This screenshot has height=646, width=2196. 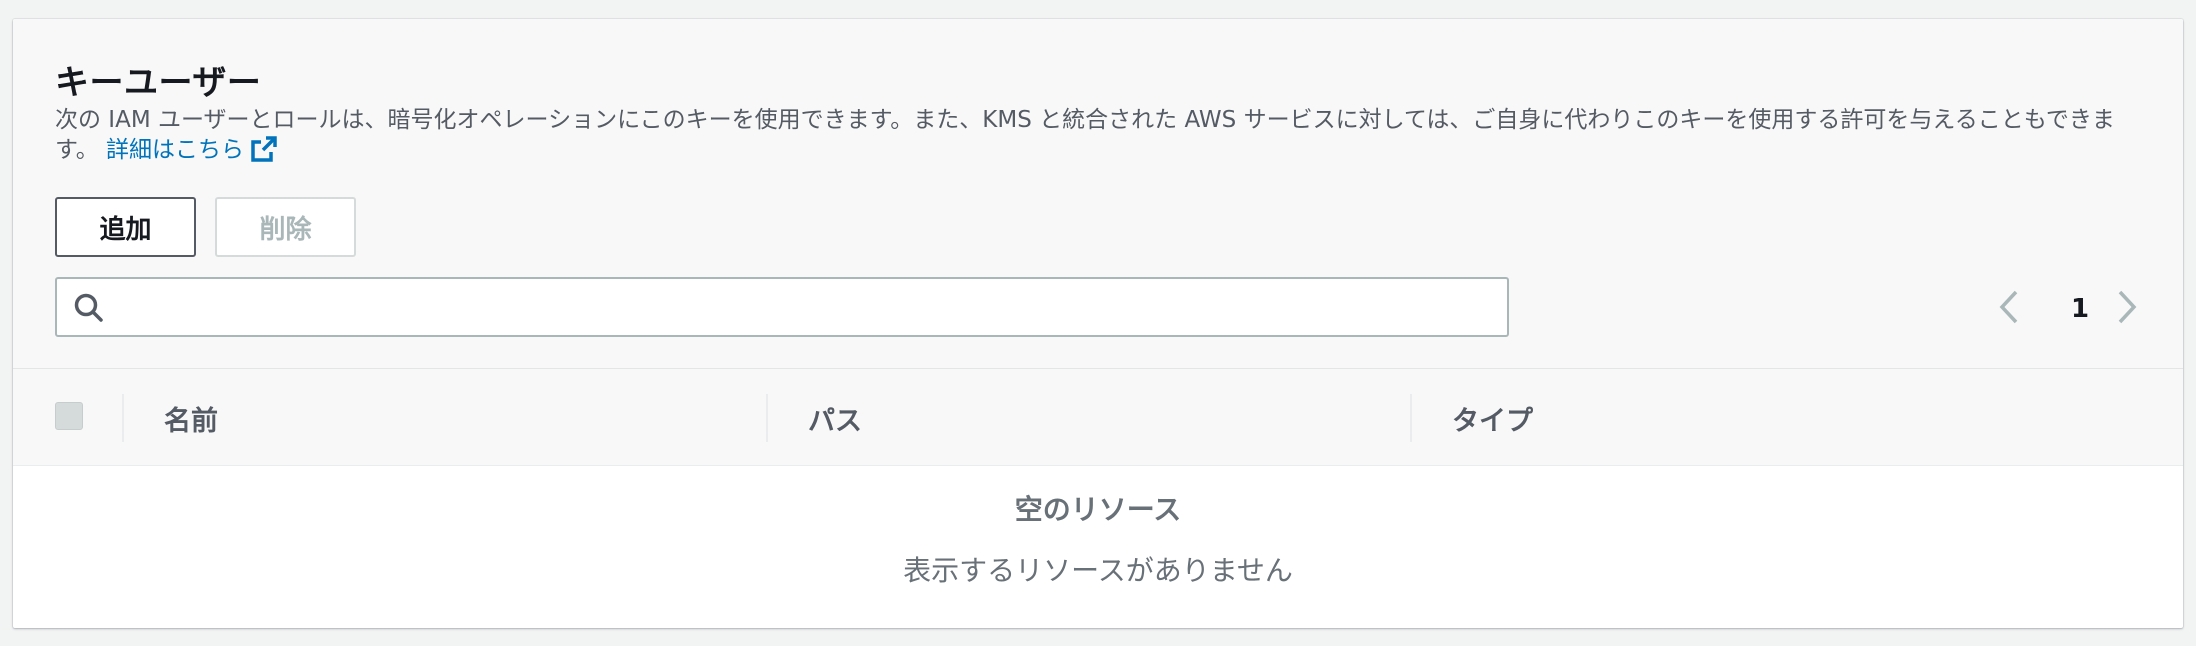 What do you see at coordinates (2127, 309) in the screenshot?
I see `next-page-icon` at bounding box center [2127, 309].